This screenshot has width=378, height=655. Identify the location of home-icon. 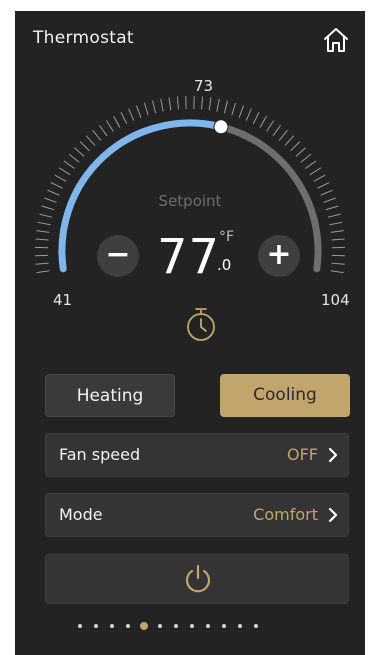
(336, 40).